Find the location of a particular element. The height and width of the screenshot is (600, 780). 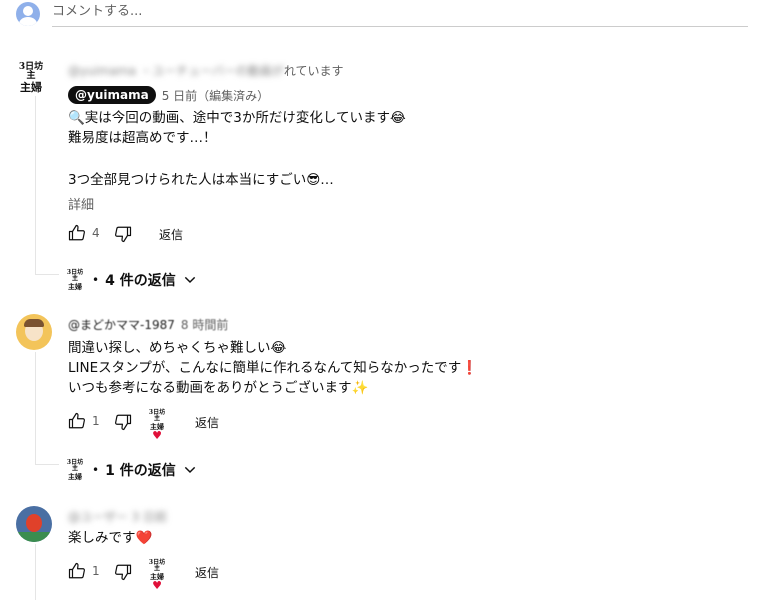

comment-time: 5 日前（編集済み） is located at coordinates (215, 95).